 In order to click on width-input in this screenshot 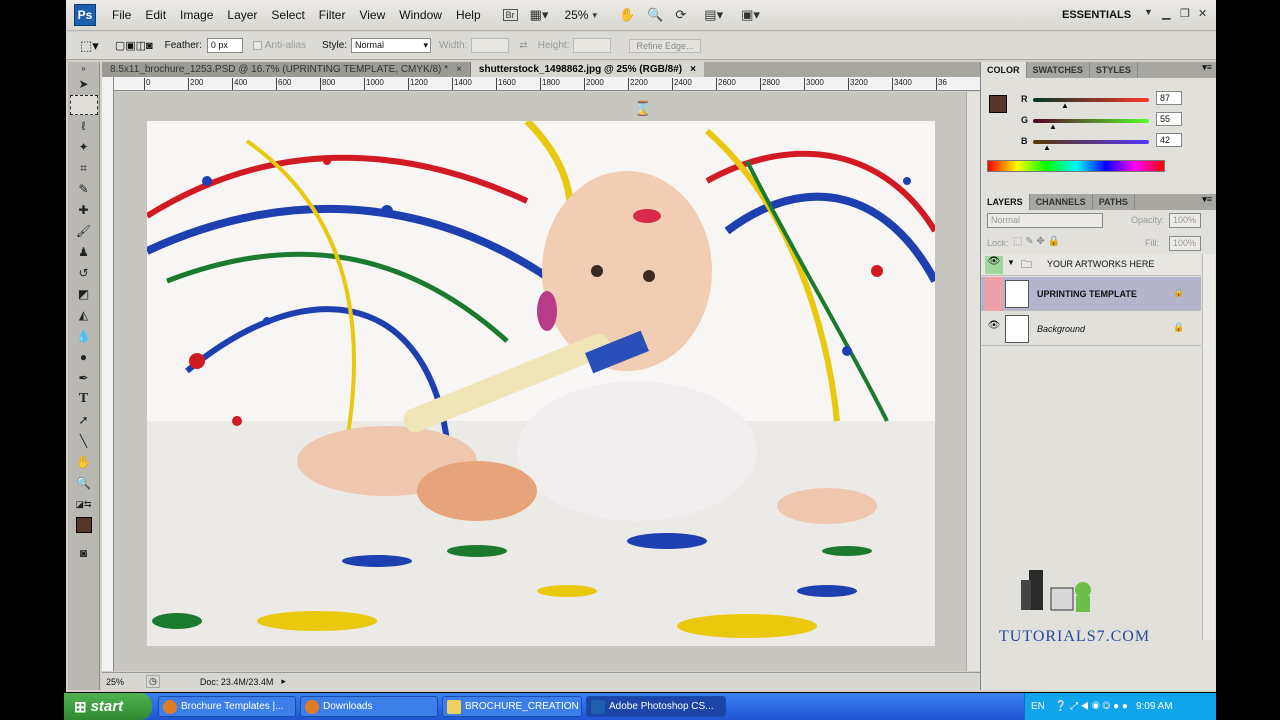, I will do `click(490, 45)`.